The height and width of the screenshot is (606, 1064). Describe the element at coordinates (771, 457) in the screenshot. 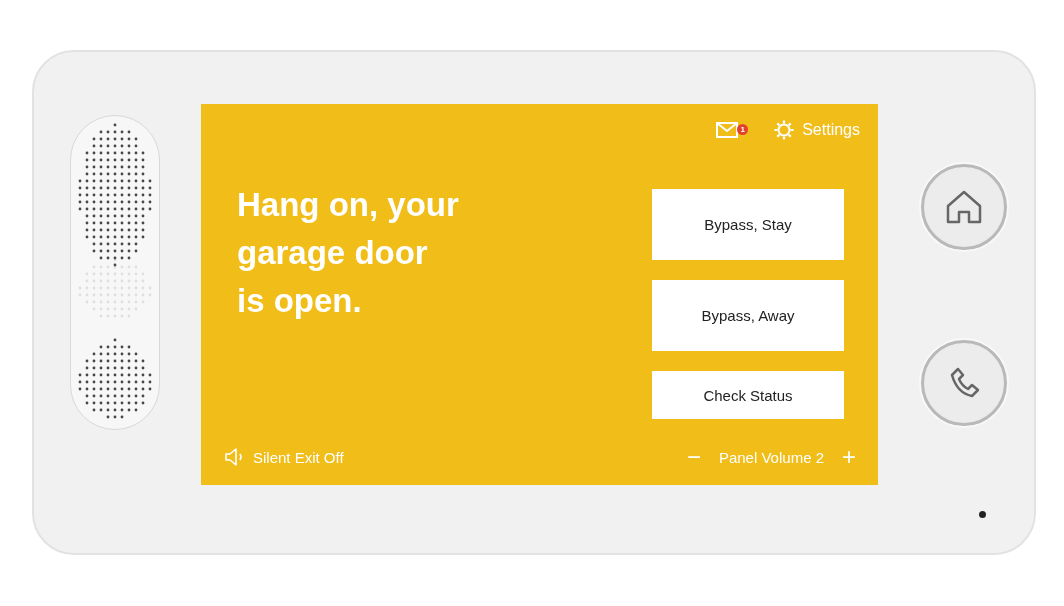

I see `panel-volume-label: Panel Volume 2` at that location.